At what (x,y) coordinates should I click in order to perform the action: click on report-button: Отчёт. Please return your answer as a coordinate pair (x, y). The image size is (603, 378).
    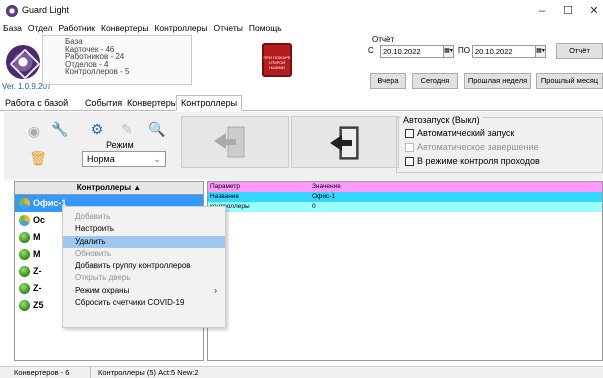
    Looking at the image, I should click on (579, 51).